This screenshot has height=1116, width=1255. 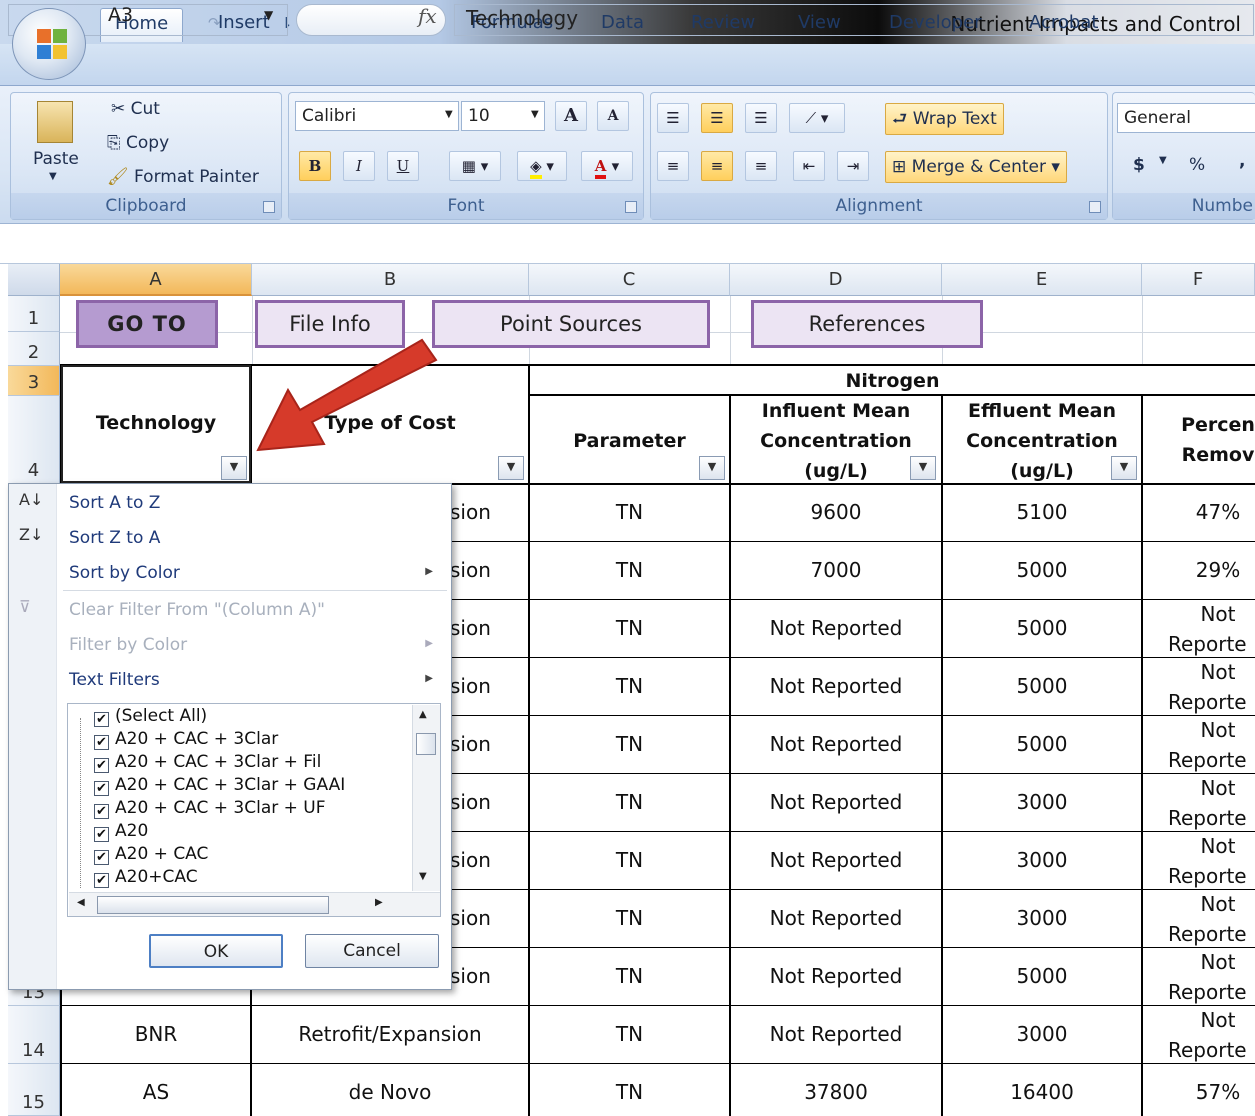 What do you see at coordinates (853, 166) in the screenshot?
I see `increase-indent-icon: ⇥` at bounding box center [853, 166].